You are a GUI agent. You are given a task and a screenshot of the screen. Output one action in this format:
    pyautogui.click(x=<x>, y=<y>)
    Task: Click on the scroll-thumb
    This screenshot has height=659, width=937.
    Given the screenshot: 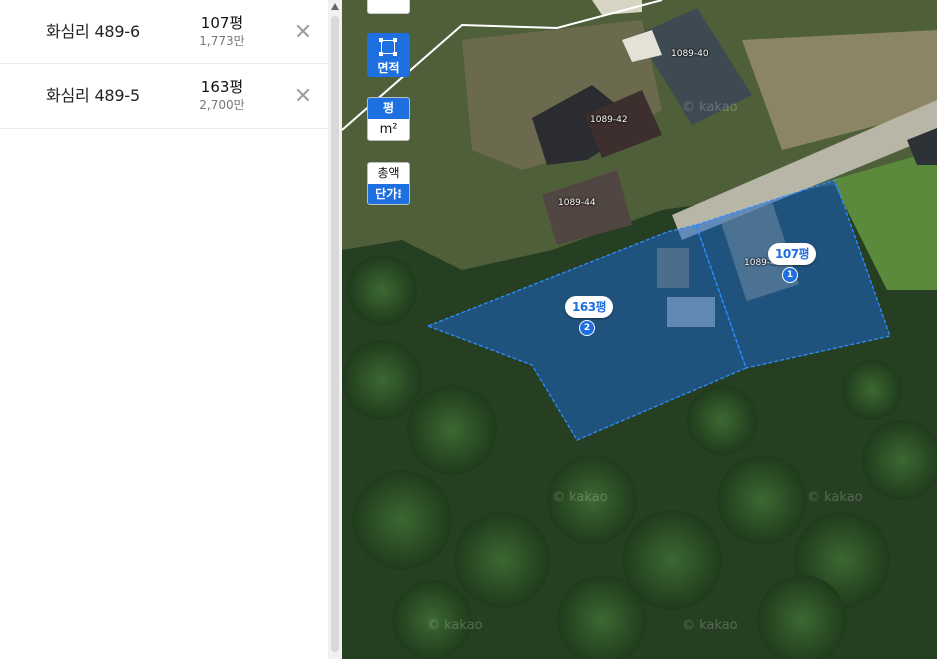 What is the action you would take?
    pyautogui.click(x=335, y=334)
    